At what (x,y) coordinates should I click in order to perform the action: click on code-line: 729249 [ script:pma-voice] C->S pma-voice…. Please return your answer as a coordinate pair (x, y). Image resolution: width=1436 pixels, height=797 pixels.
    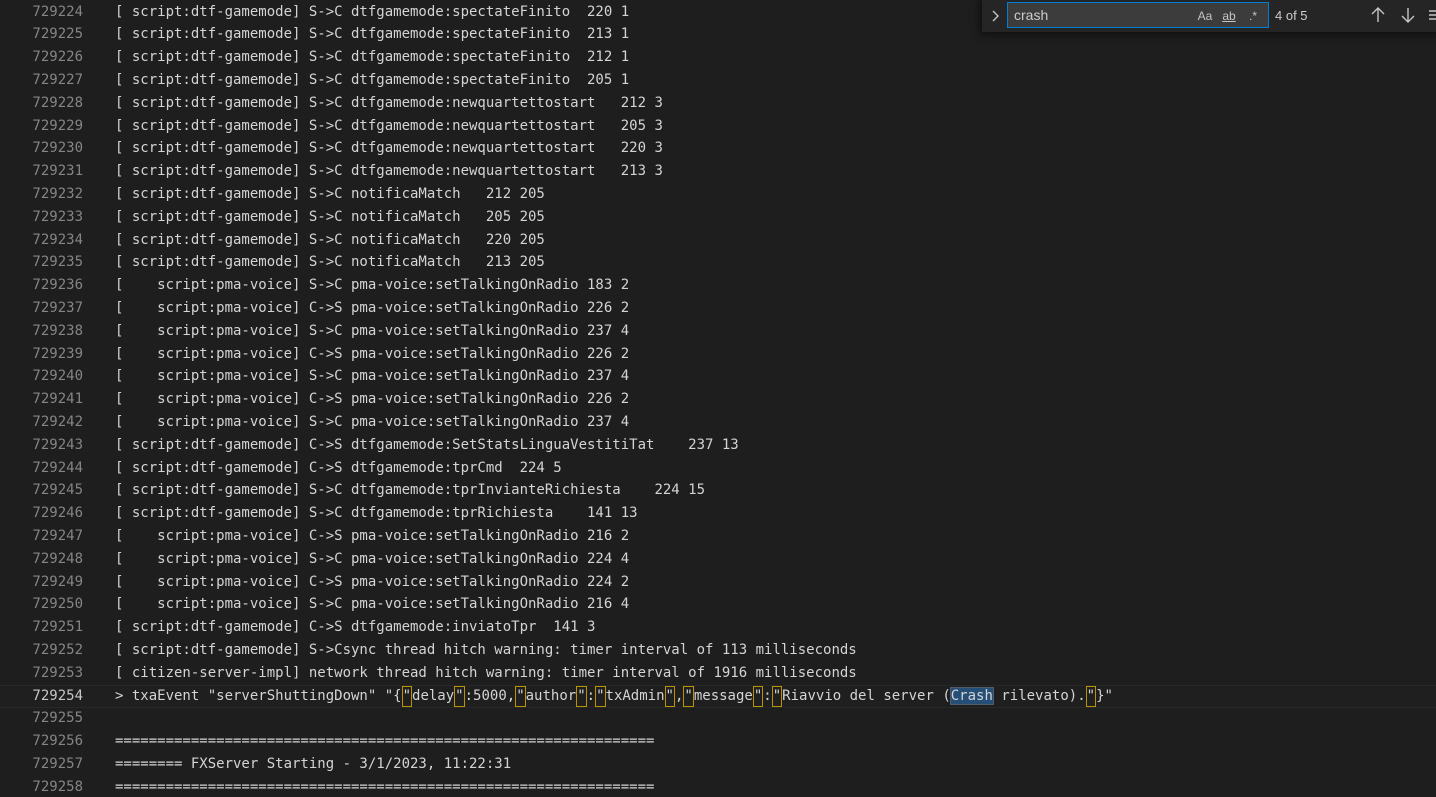
    Looking at the image, I should click on (718, 582).